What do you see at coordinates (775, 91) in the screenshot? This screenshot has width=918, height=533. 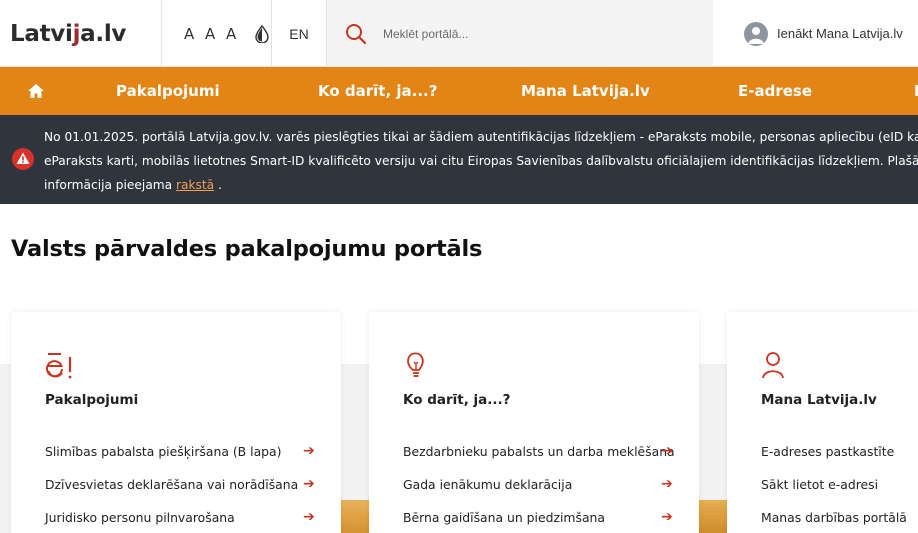 I see `nav-item-e-adrese: E-adrese` at bounding box center [775, 91].